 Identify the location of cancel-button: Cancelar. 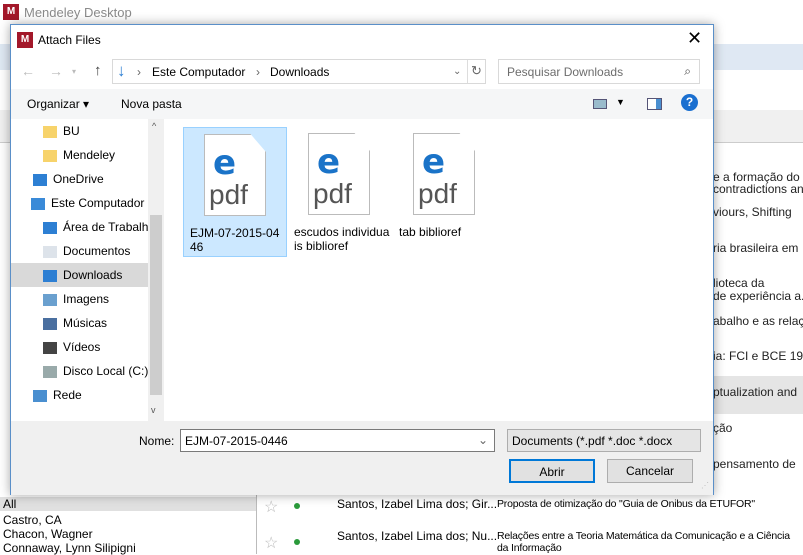
(650, 471).